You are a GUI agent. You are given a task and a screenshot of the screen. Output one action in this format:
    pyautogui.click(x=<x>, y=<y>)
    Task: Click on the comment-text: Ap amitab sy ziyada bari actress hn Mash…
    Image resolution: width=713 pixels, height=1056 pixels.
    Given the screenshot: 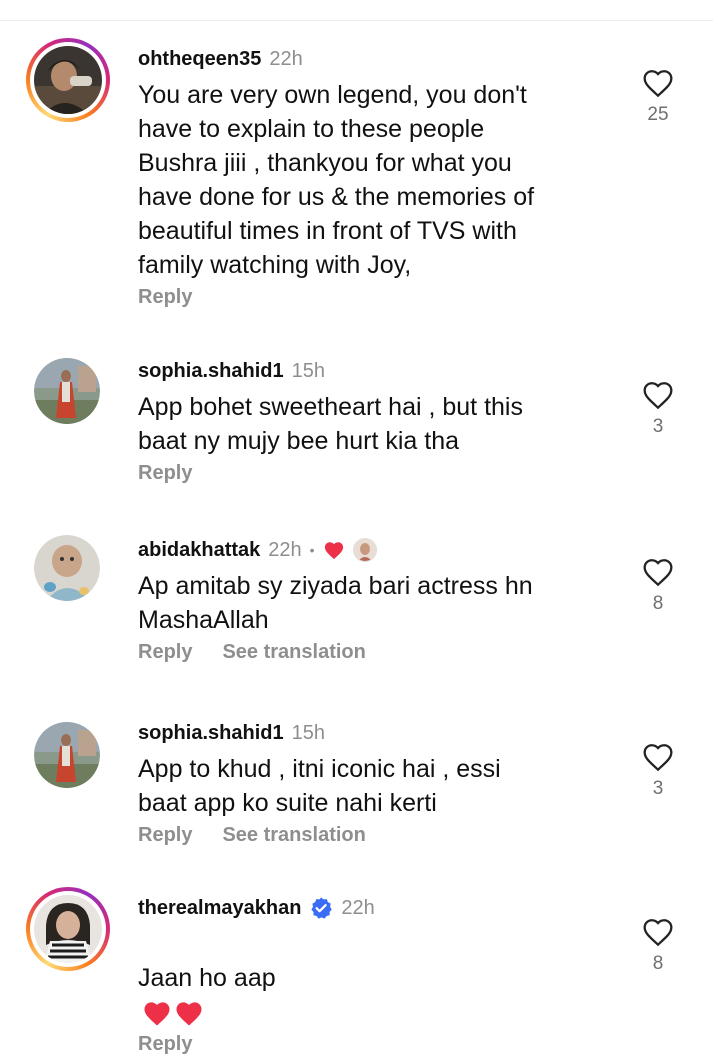 What is the action you would take?
    pyautogui.click(x=335, y=603)
    